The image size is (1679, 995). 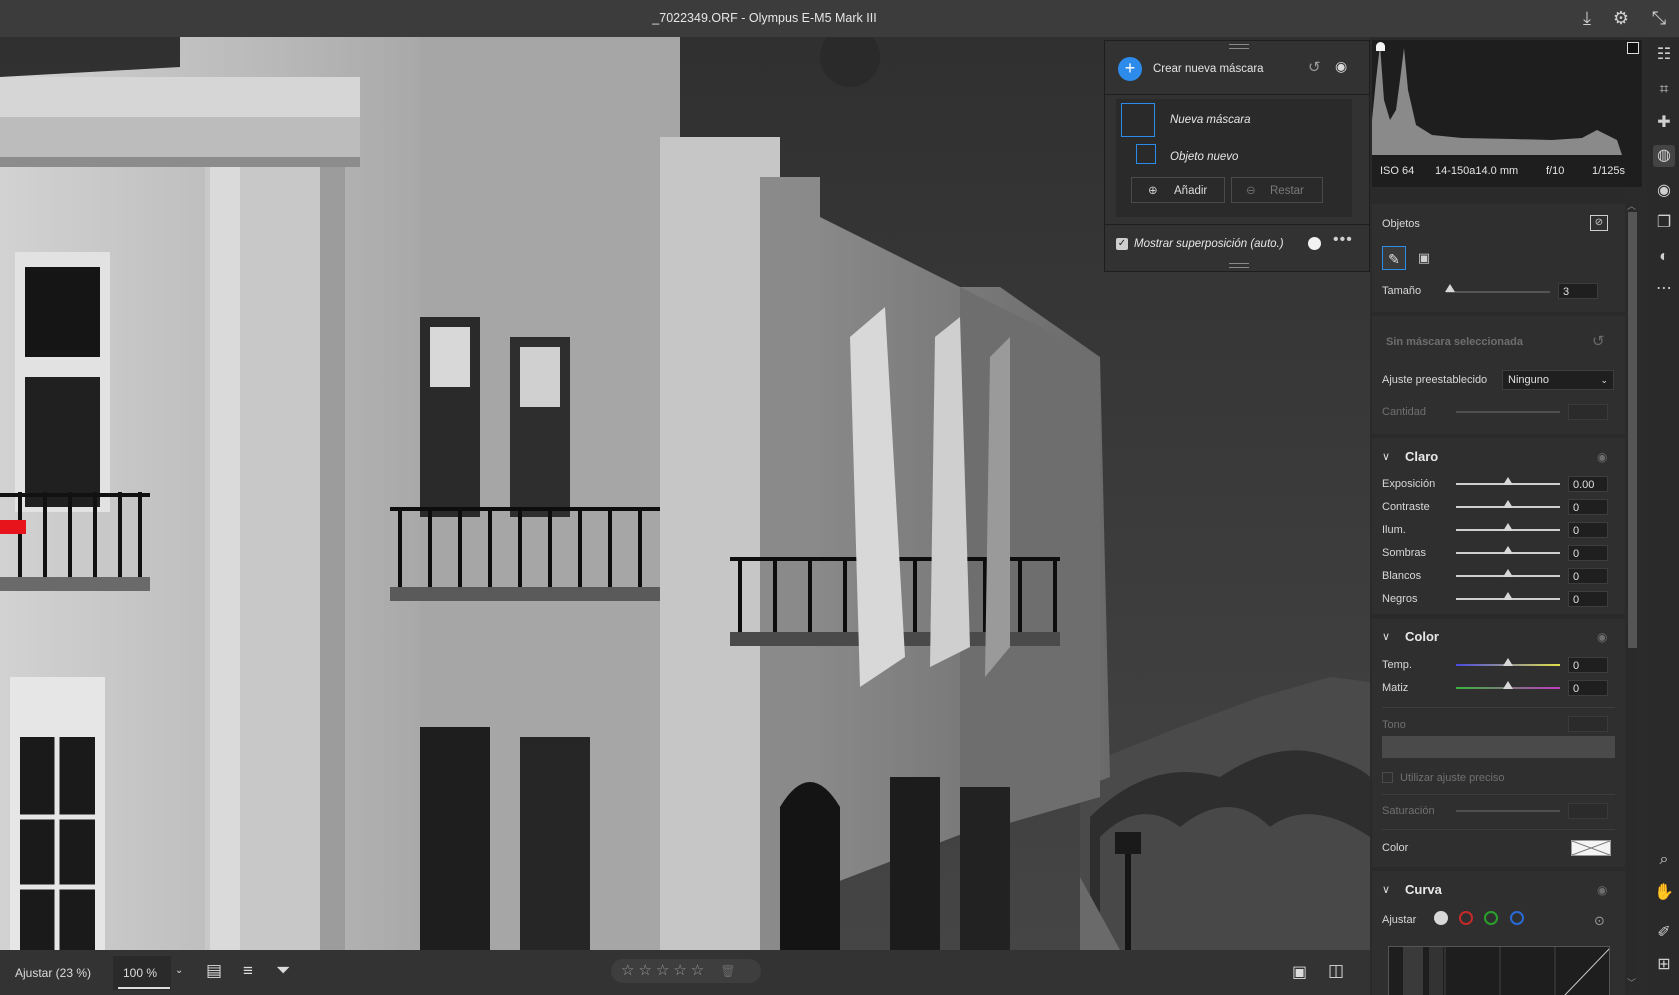 I want to click on color-eye-icon: ◉, so click(x=1602, y=637).